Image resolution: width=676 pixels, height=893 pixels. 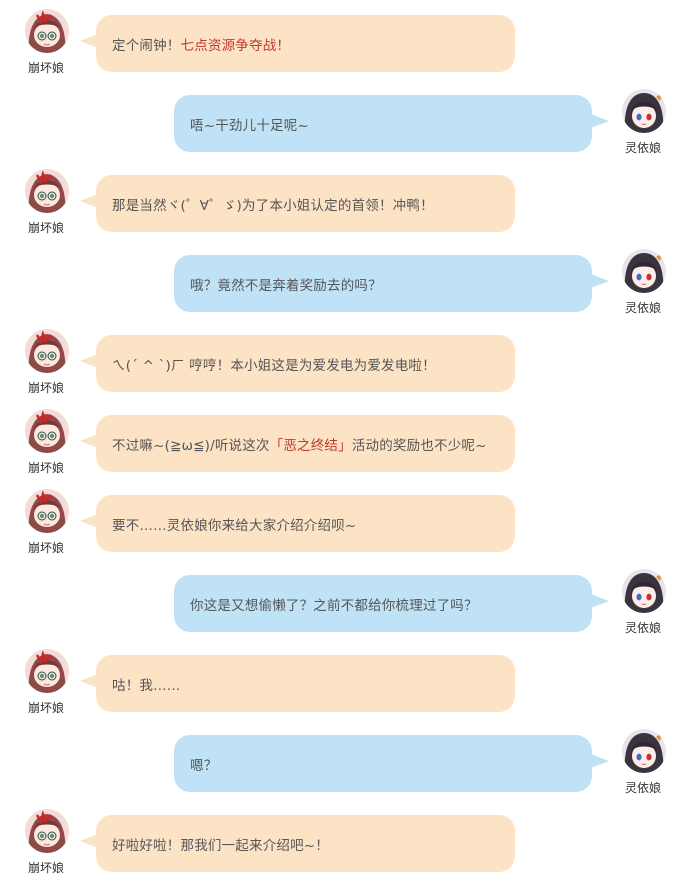 What do you see at coordinates (204, 765) in the screenshot?
I see `message-text: 嗯？` at bounding box center [204, 765].